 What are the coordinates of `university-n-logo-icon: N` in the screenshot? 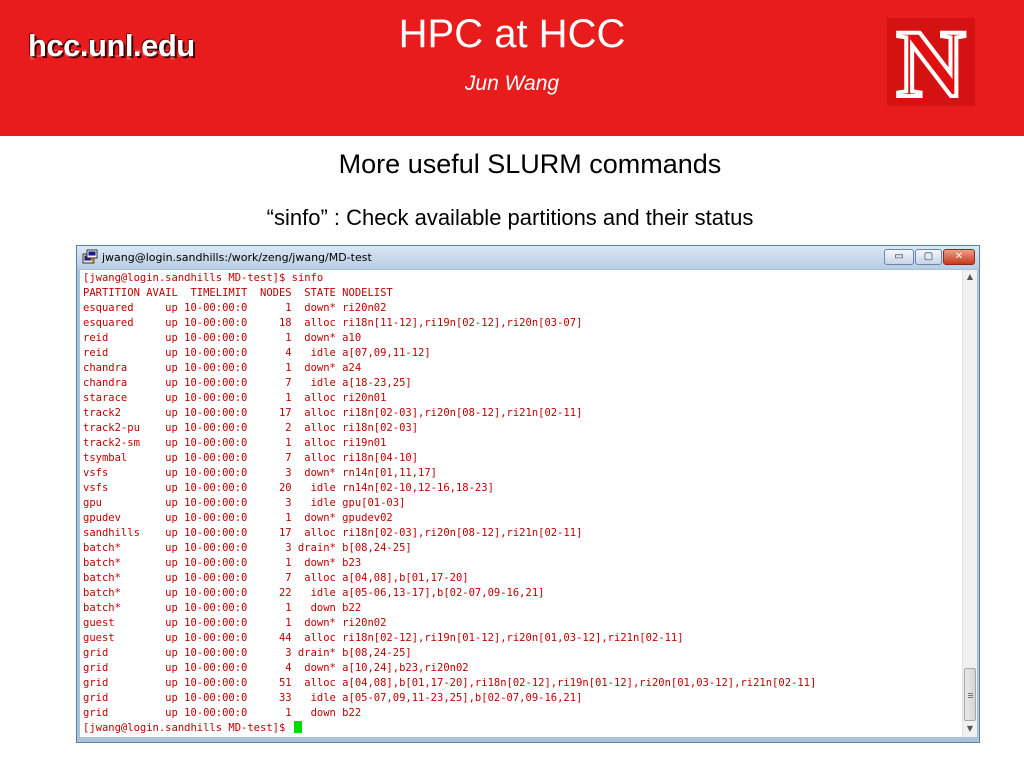 It's located at (931, 62).